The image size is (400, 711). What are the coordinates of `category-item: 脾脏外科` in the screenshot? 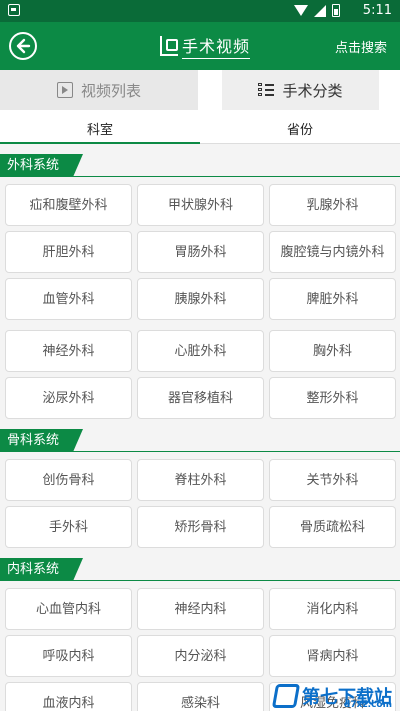 It's located at (332, 299).